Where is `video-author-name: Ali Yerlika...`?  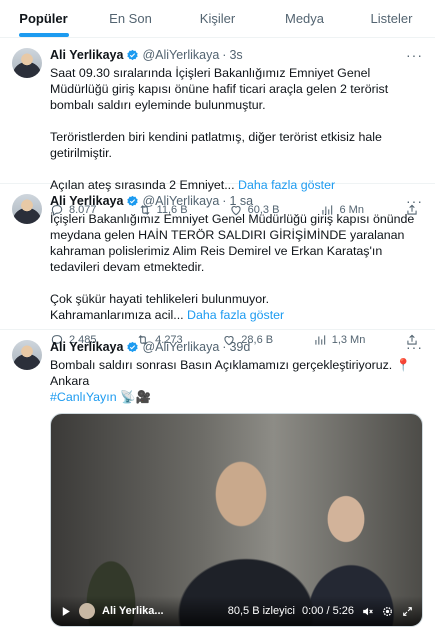 video-author-name: Ali Yerlika... is located at coordinates (133, 611).